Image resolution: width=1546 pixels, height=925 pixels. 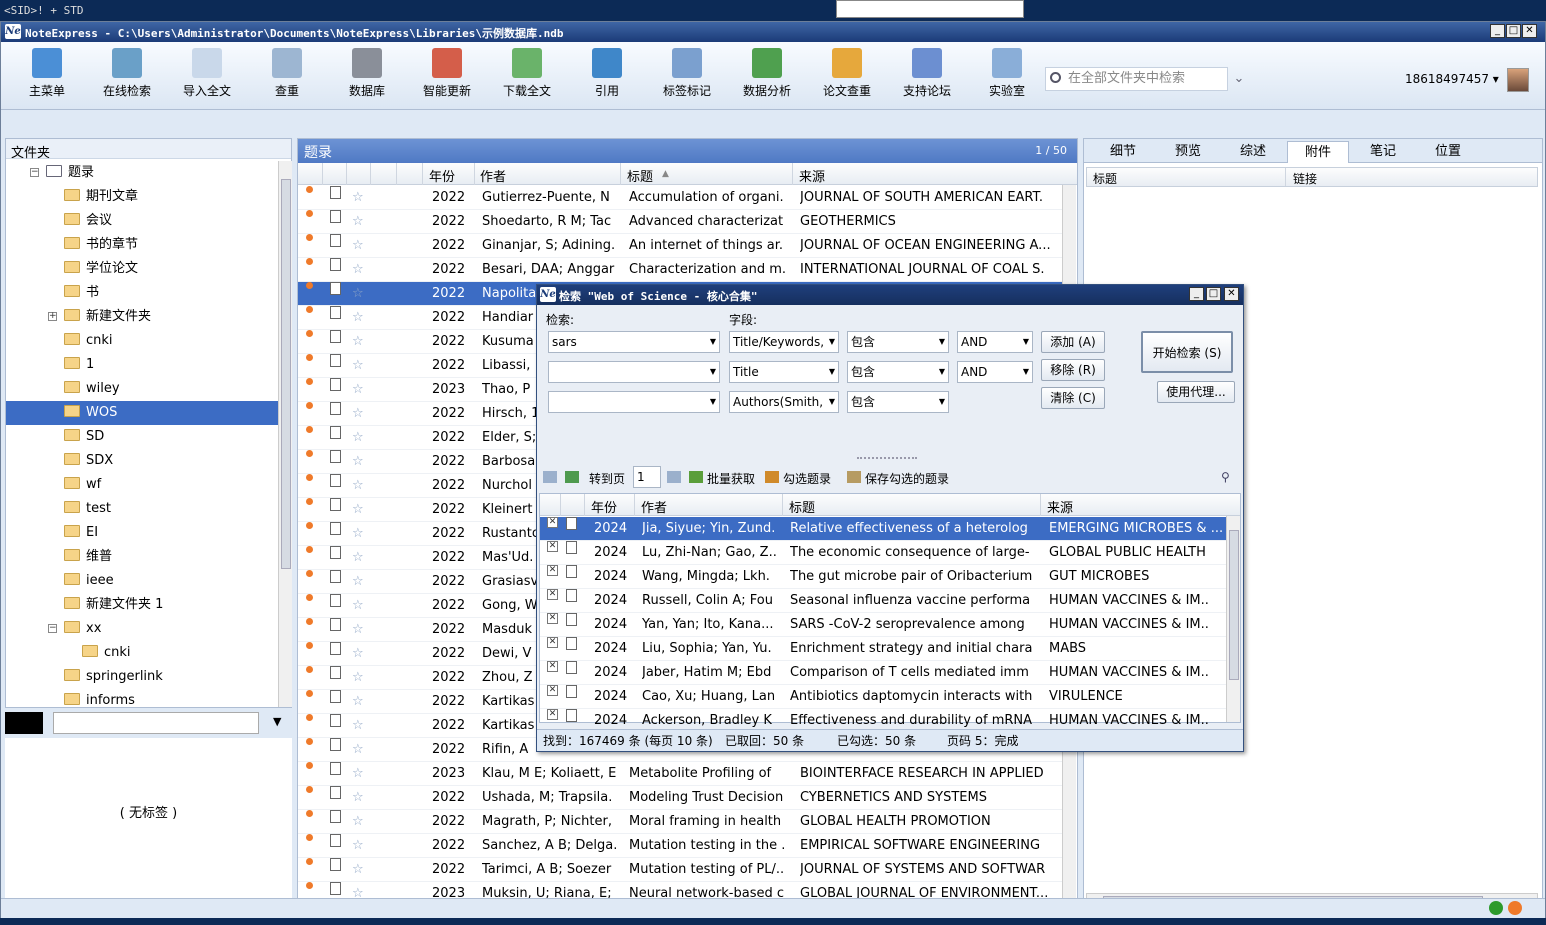 I want to click on goto-page-label: 转到页, so click(x=607, y=478).